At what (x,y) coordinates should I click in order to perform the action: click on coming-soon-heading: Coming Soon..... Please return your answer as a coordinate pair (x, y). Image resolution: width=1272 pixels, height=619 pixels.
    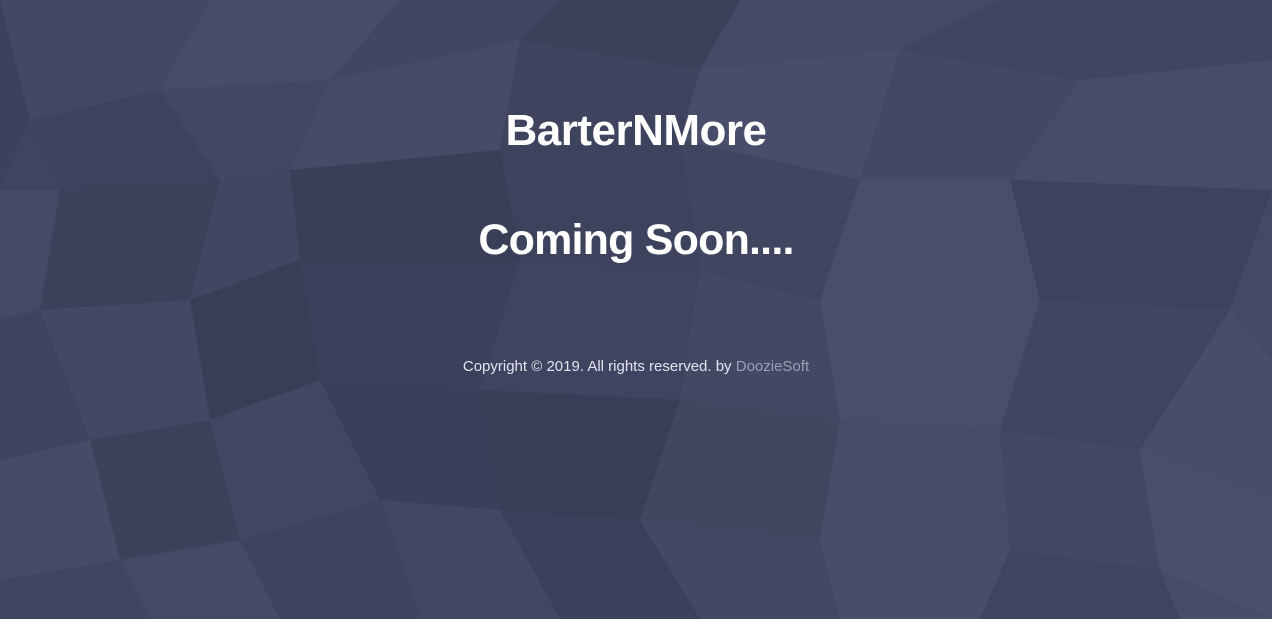
    Looking at the image, I should click on (636, 240).